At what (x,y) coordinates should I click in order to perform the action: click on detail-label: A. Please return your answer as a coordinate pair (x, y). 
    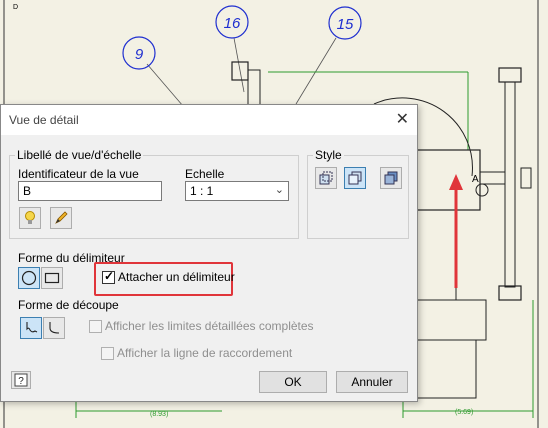
    Looking at the image, I should click on (475, 179).